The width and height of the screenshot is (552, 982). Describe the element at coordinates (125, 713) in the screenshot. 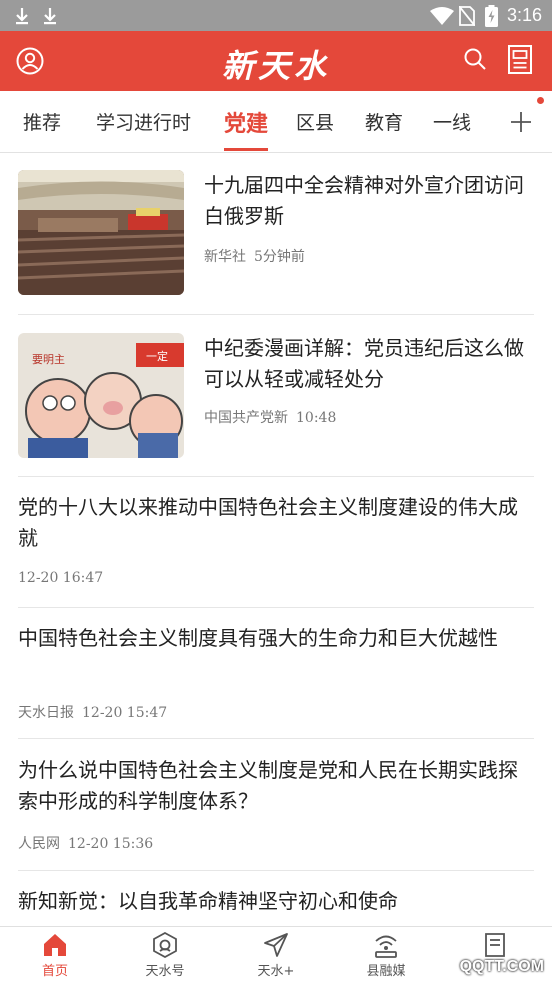

I see `news-time: 12-20 15:47` at that location.